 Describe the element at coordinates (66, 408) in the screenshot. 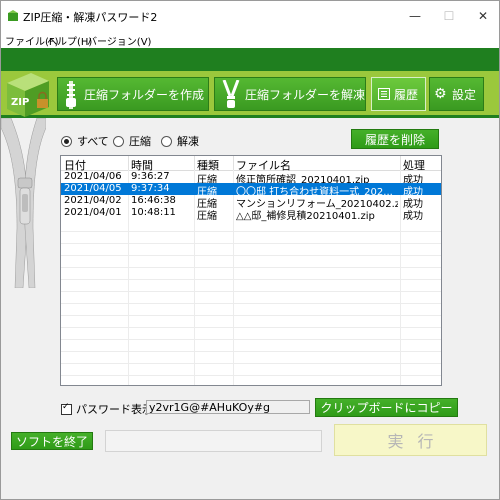

I see `checkbox-checked-icon` at that location.